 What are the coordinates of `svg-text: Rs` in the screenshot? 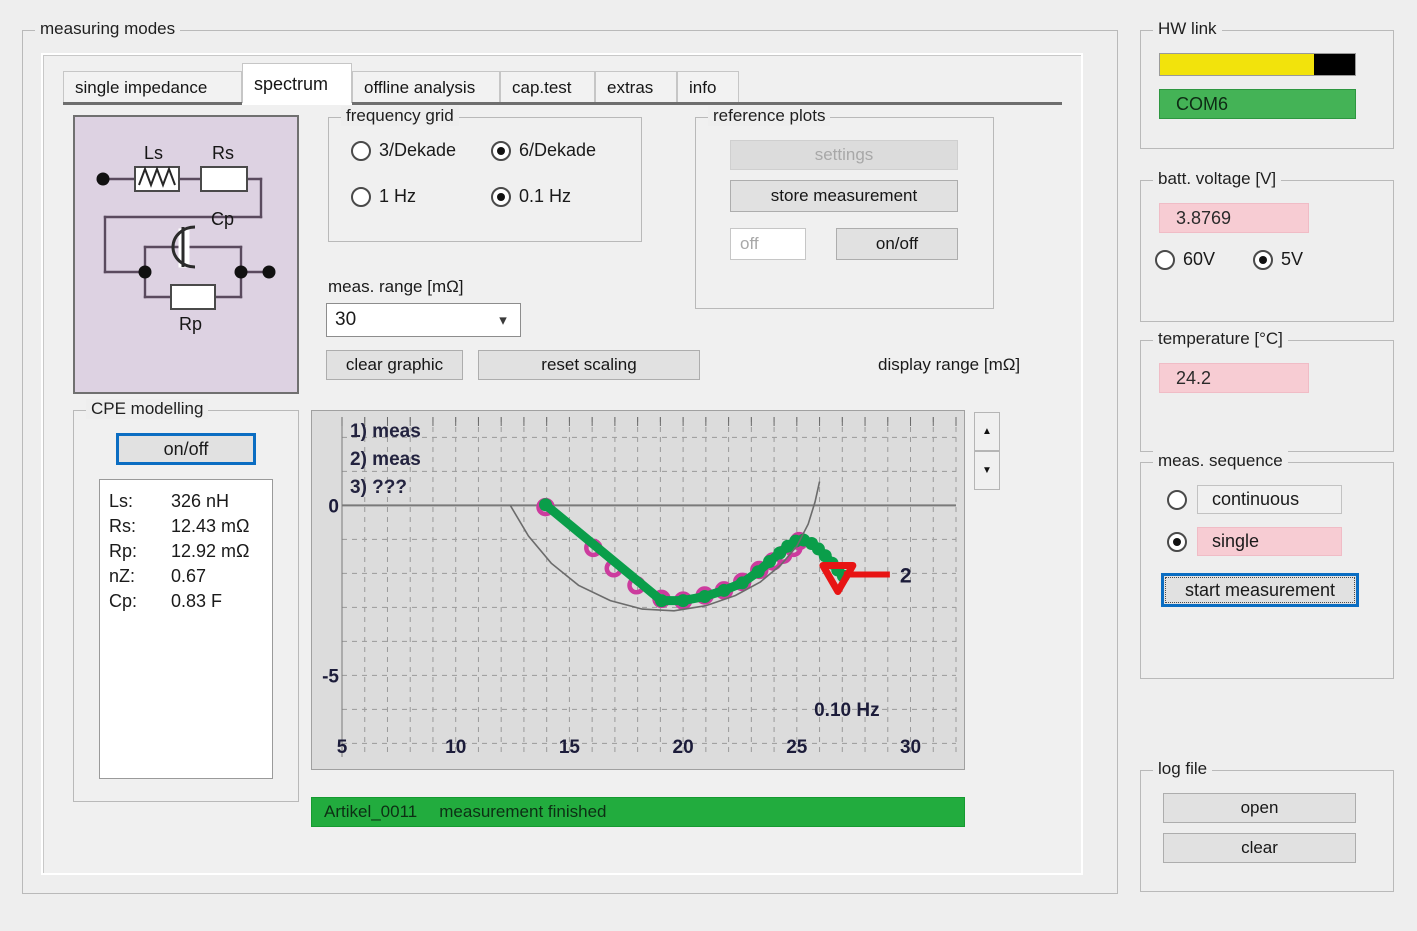 It's located at (223, 153).